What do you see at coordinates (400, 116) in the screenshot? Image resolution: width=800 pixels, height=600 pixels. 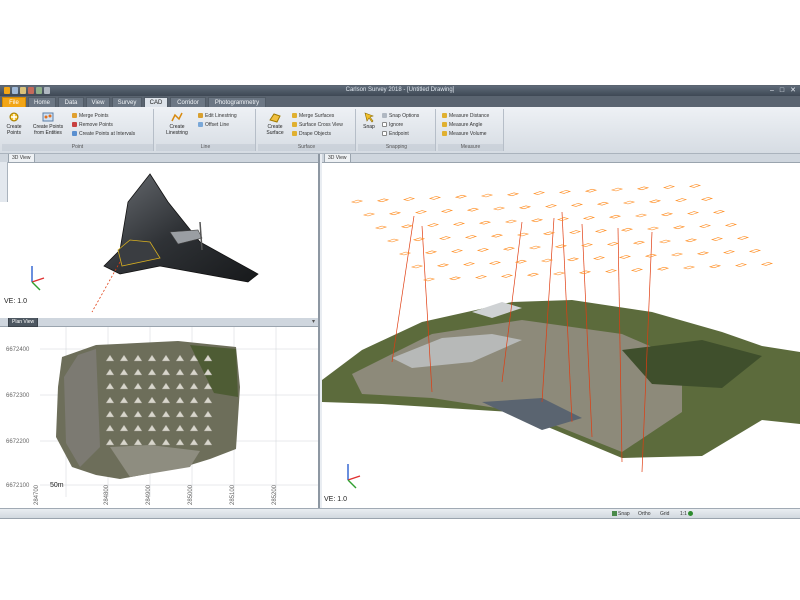 I see `snap-options-button: Snap Options` at bounding box center [400, 116].